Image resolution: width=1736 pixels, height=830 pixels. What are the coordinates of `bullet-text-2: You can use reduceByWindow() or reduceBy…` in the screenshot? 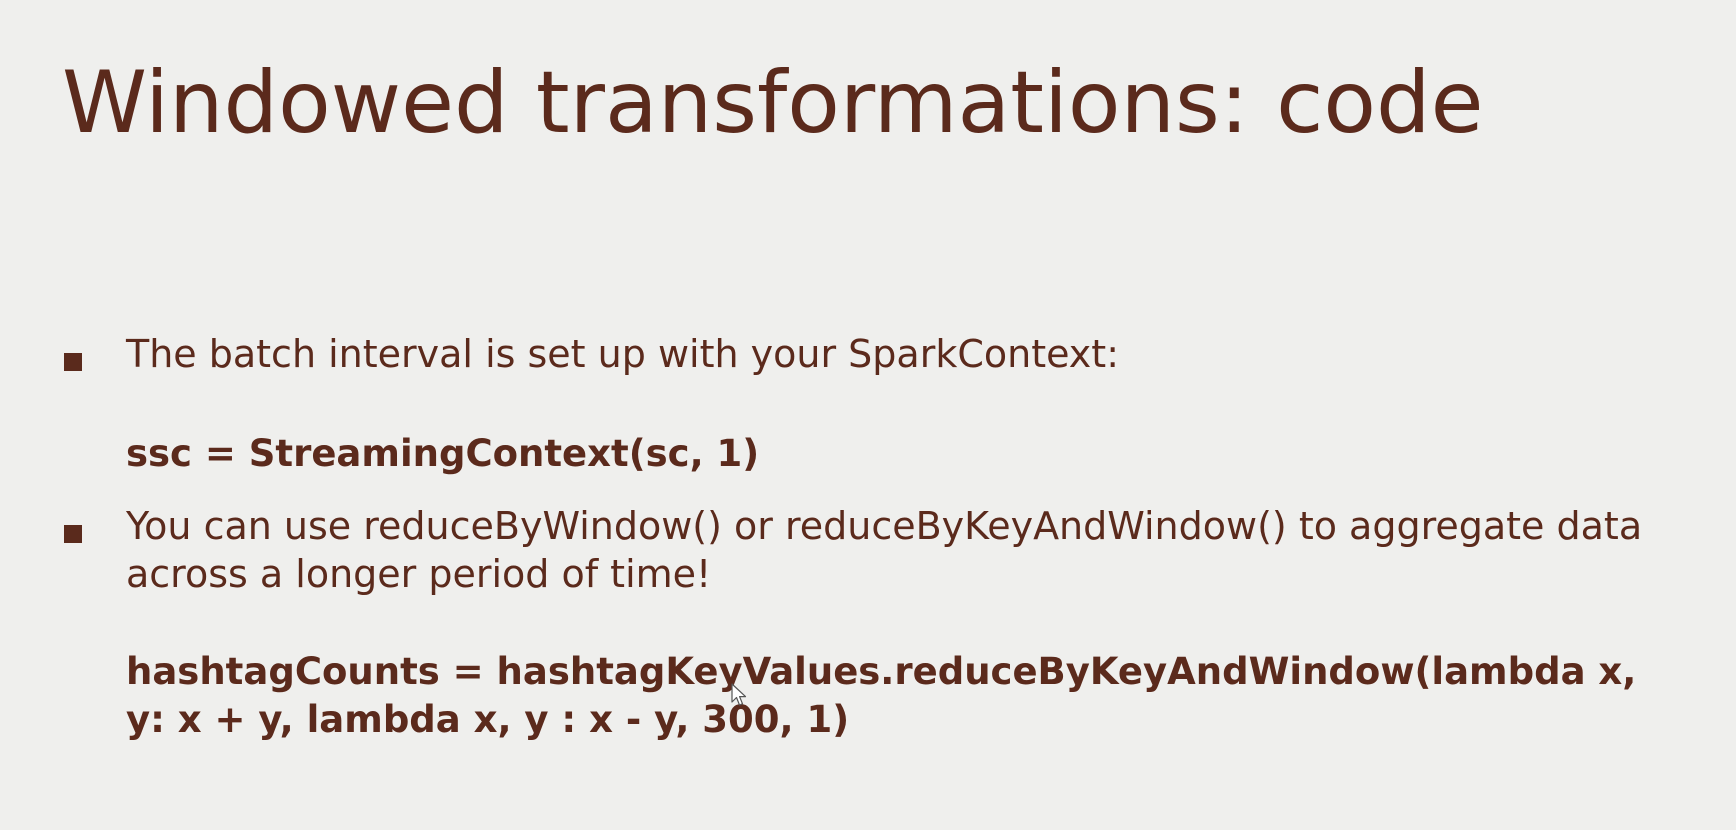 It's located at (884, 550).